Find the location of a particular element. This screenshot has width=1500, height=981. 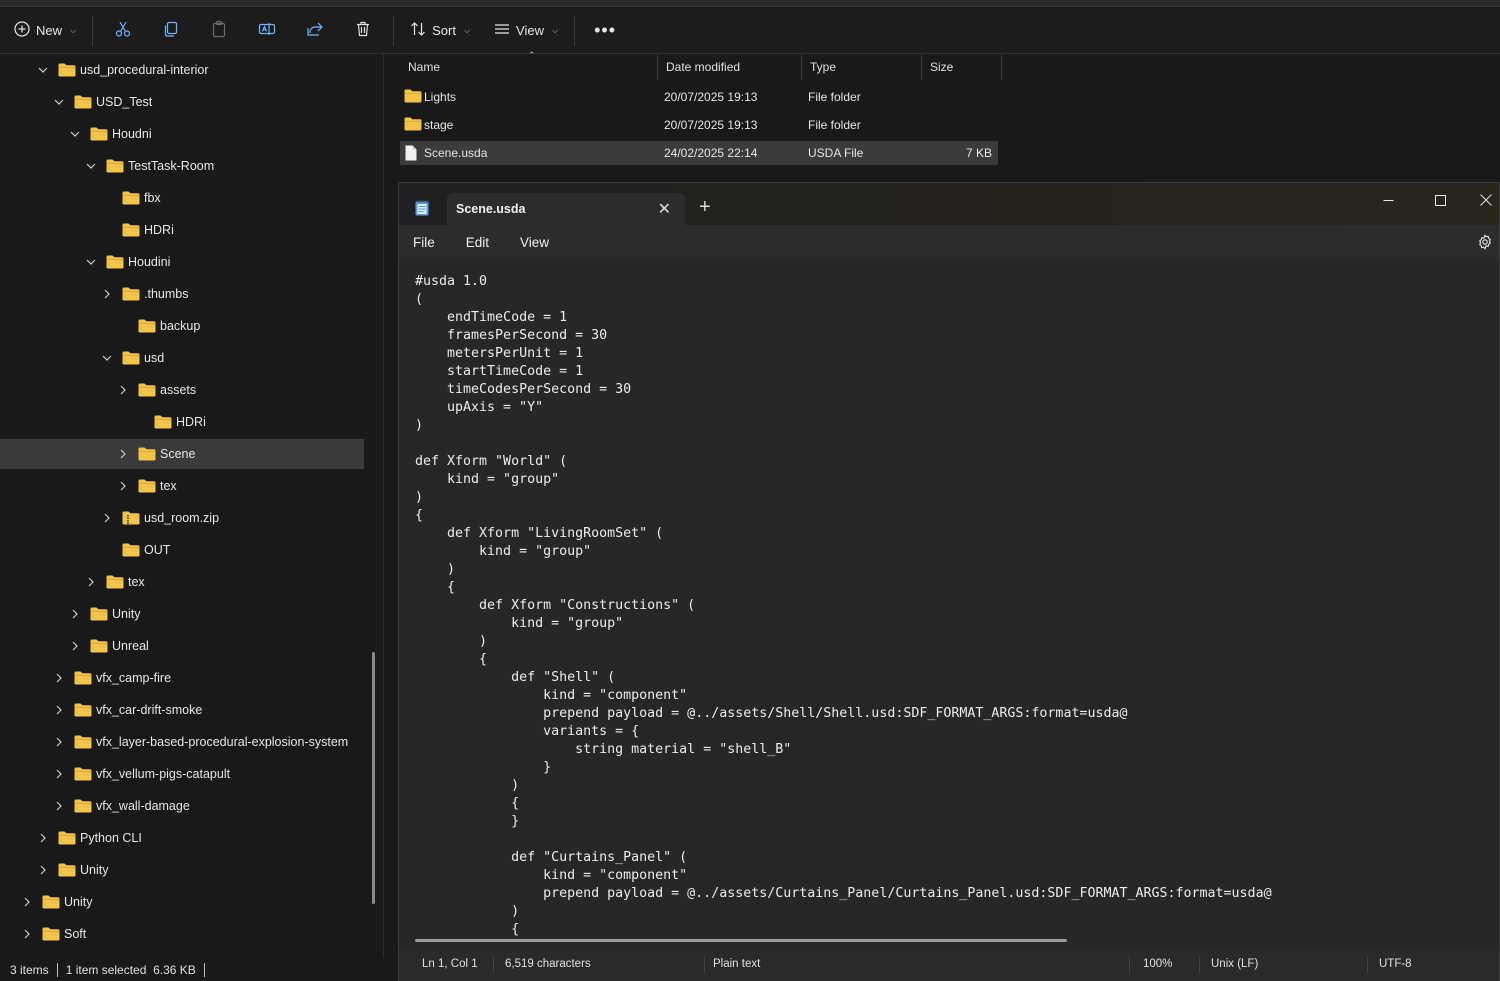

tree-item: Soft is located at coordinates (182, 934).